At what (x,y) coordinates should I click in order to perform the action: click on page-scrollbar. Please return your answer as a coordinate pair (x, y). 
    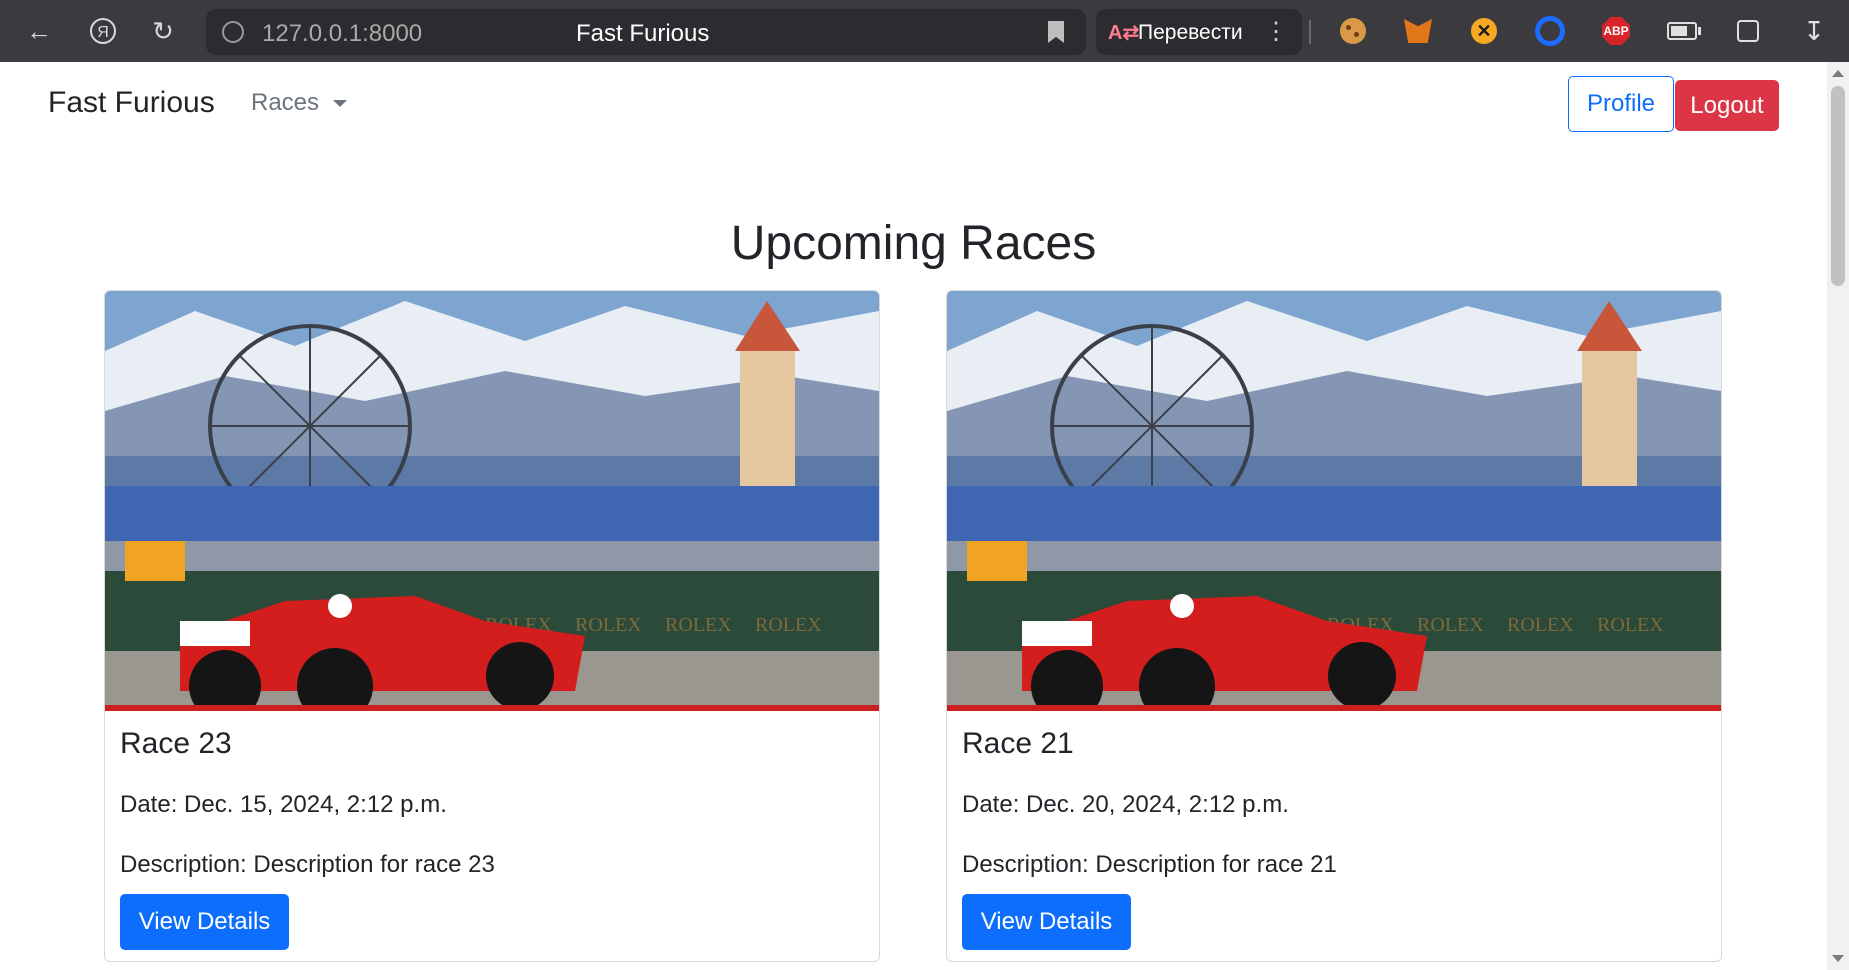
    Looking at the image, I should click on (1838, 516).